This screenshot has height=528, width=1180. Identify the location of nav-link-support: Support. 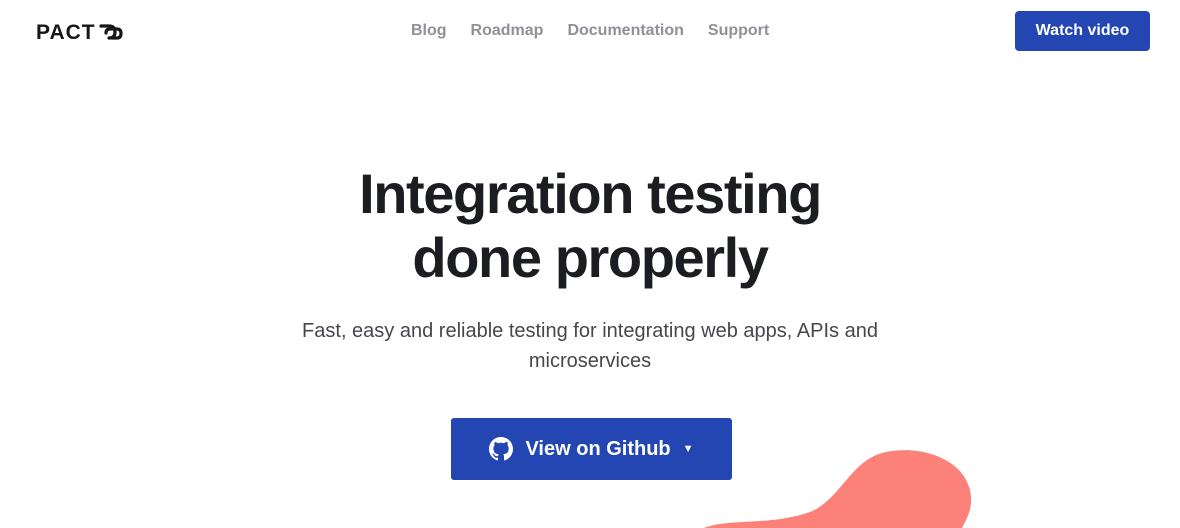
(738, 31).